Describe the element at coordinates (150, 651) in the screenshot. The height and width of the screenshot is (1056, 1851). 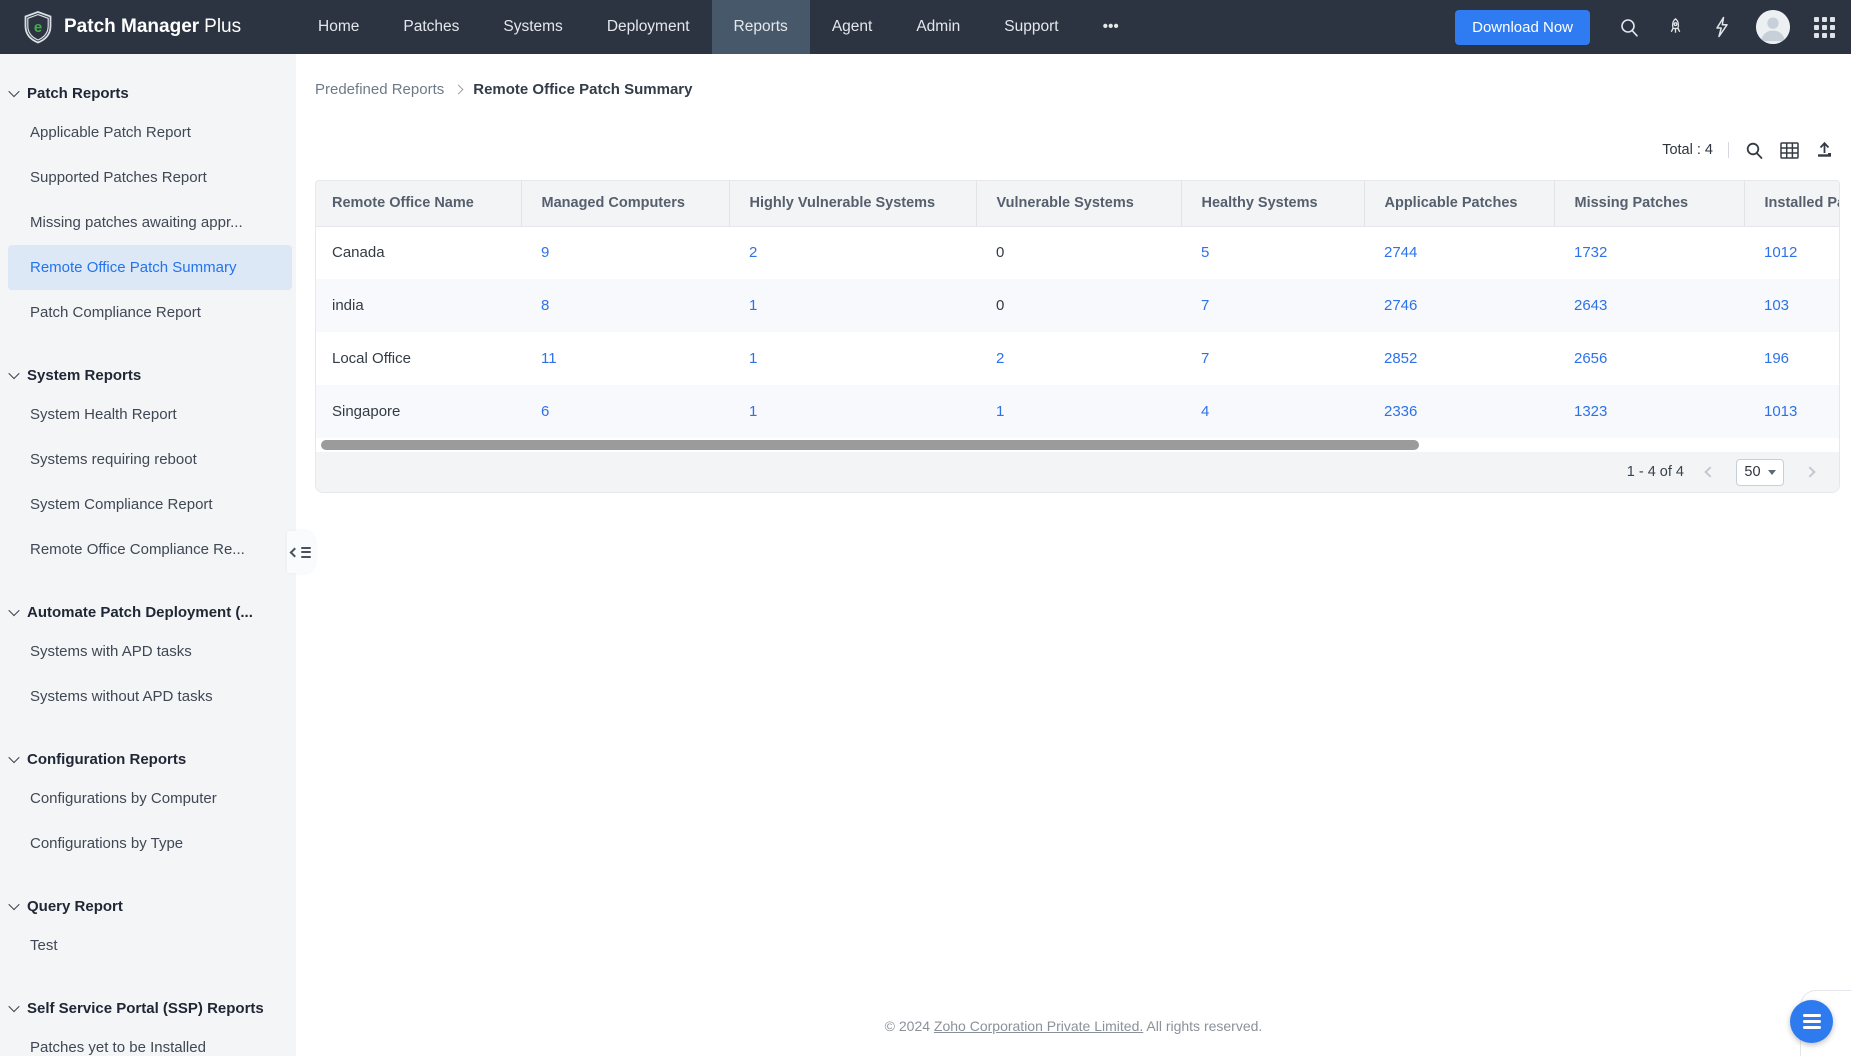
I see `sidebar-item: Systems with APD tasks` at that location.